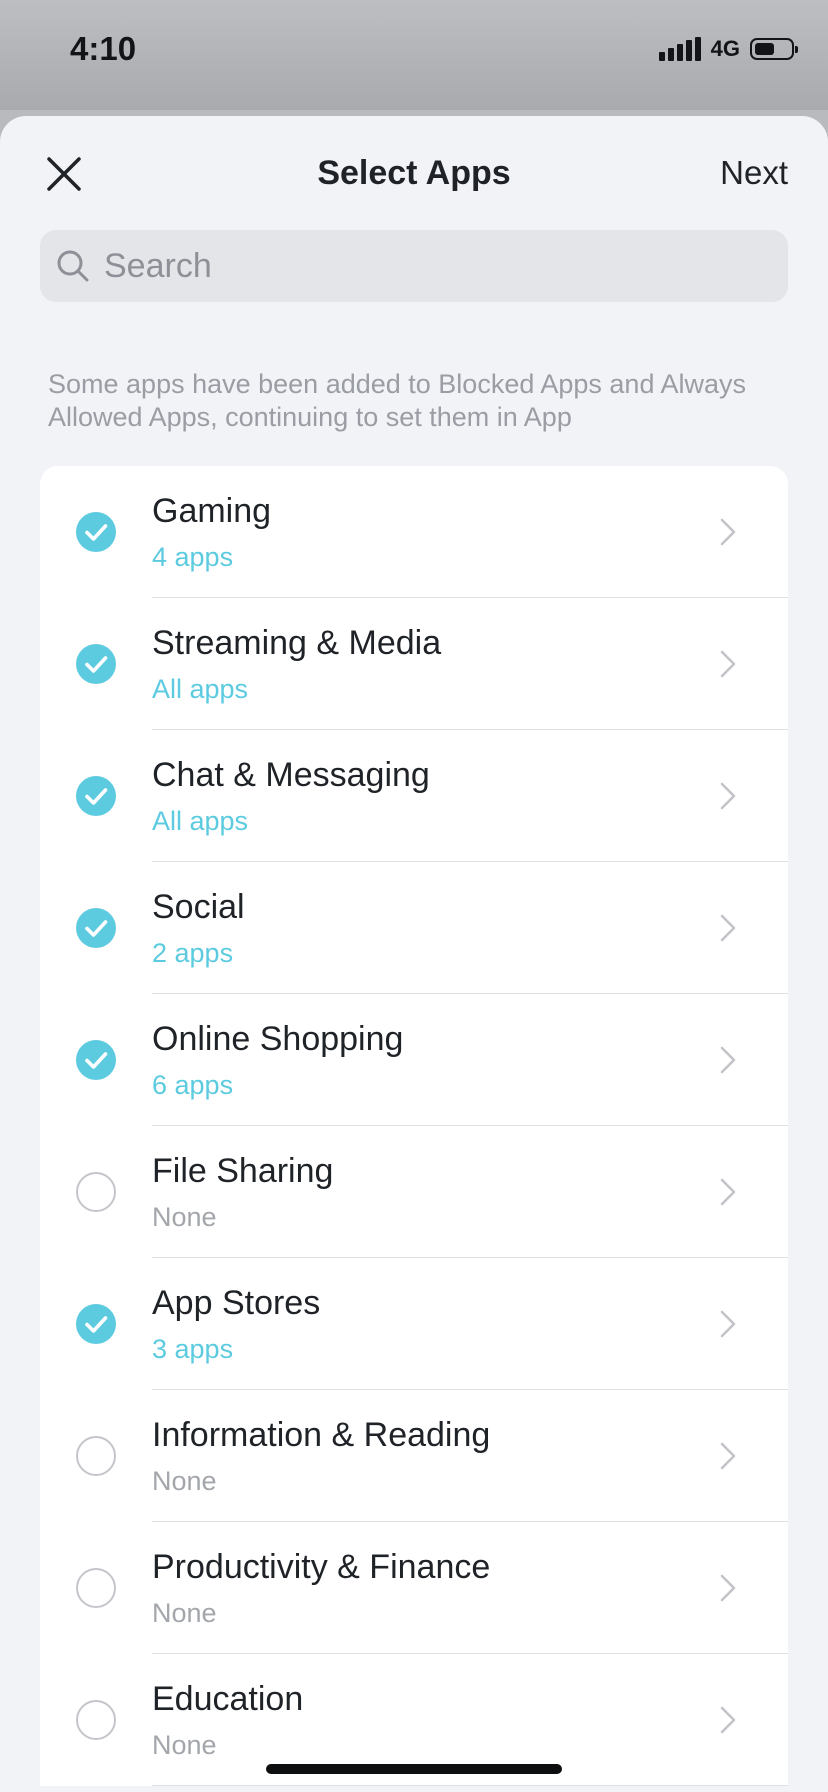 This screenshot has width=828, height=1792. Describe the element at coordinates (414, 1192) in the screenshot. I see `category-row: File Sharing None` at that location.